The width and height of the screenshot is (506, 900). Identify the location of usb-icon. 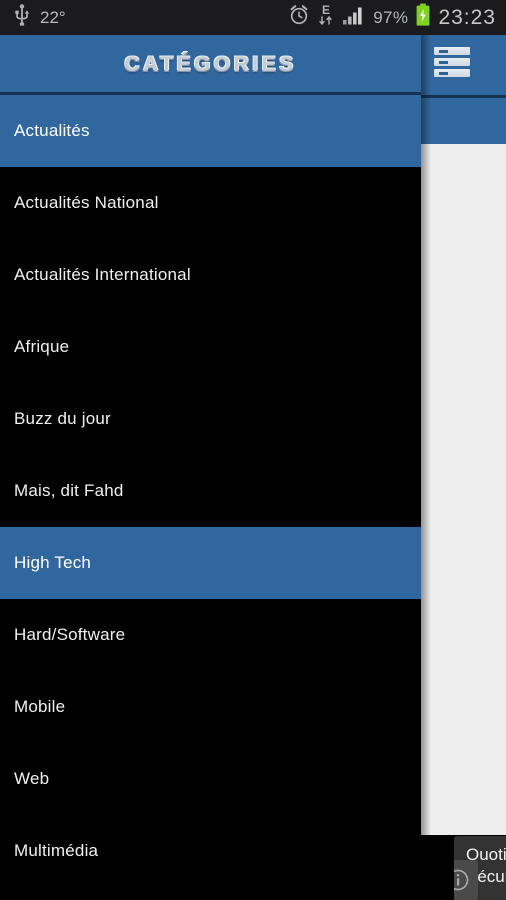
(22, 17).